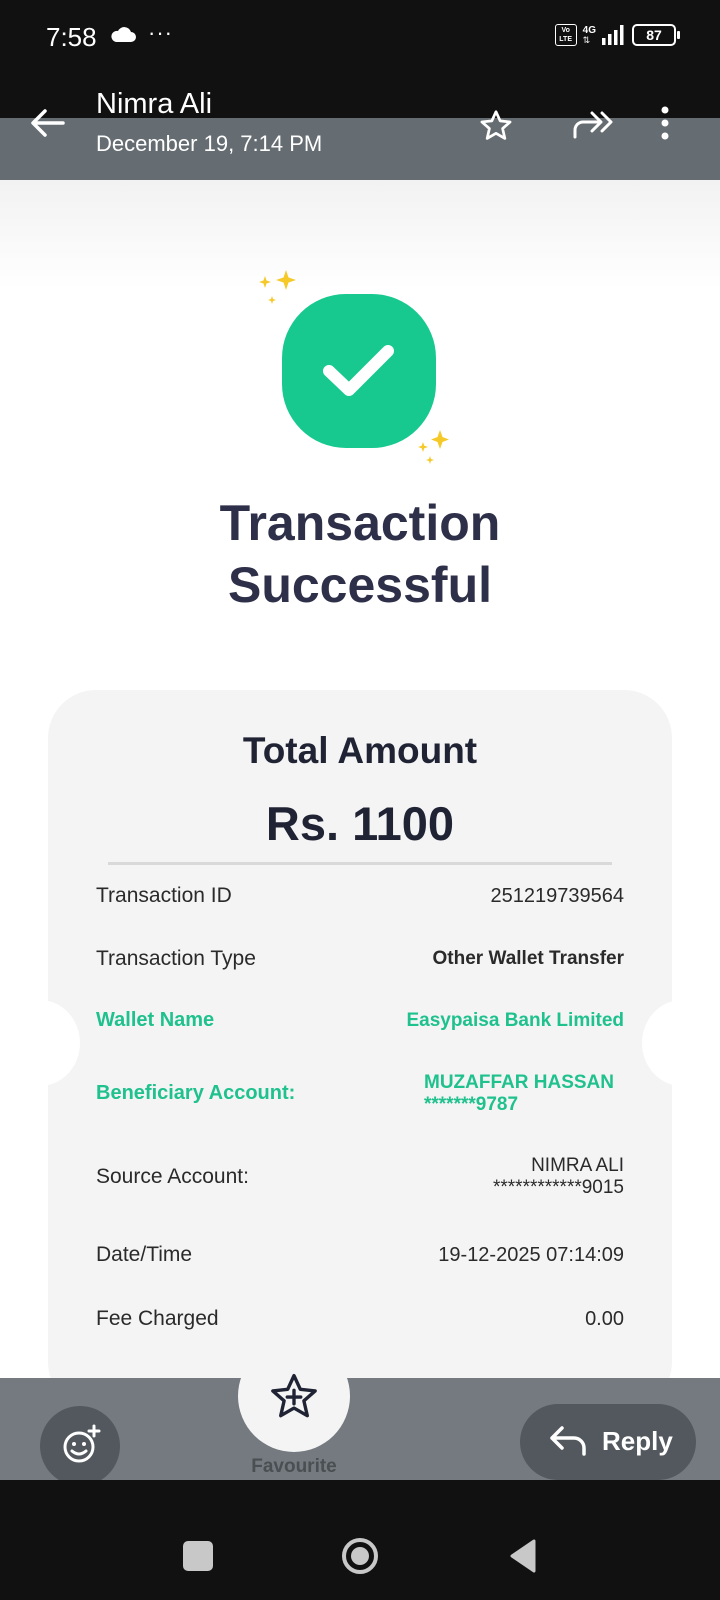  I want to click on network-icon: 4G ⇅, so click(589, 34).